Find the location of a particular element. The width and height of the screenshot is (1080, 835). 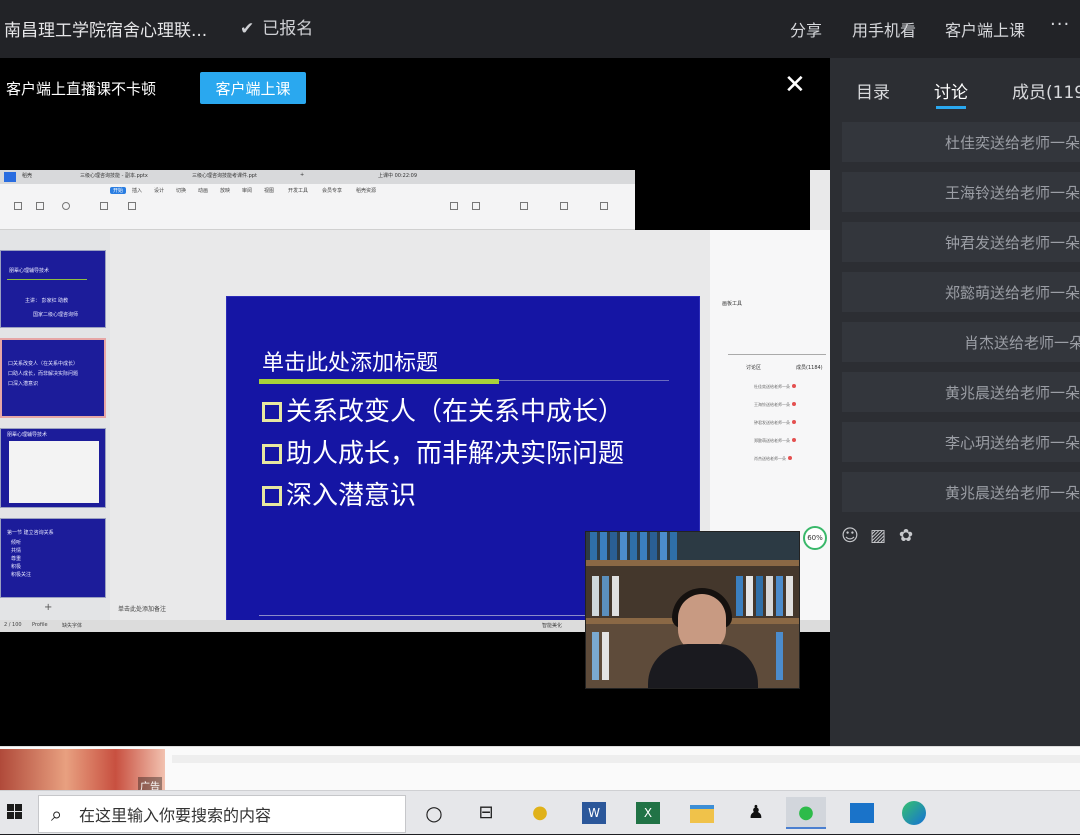

tab-discussion: 讨论 is located at coordinates (951, 90).